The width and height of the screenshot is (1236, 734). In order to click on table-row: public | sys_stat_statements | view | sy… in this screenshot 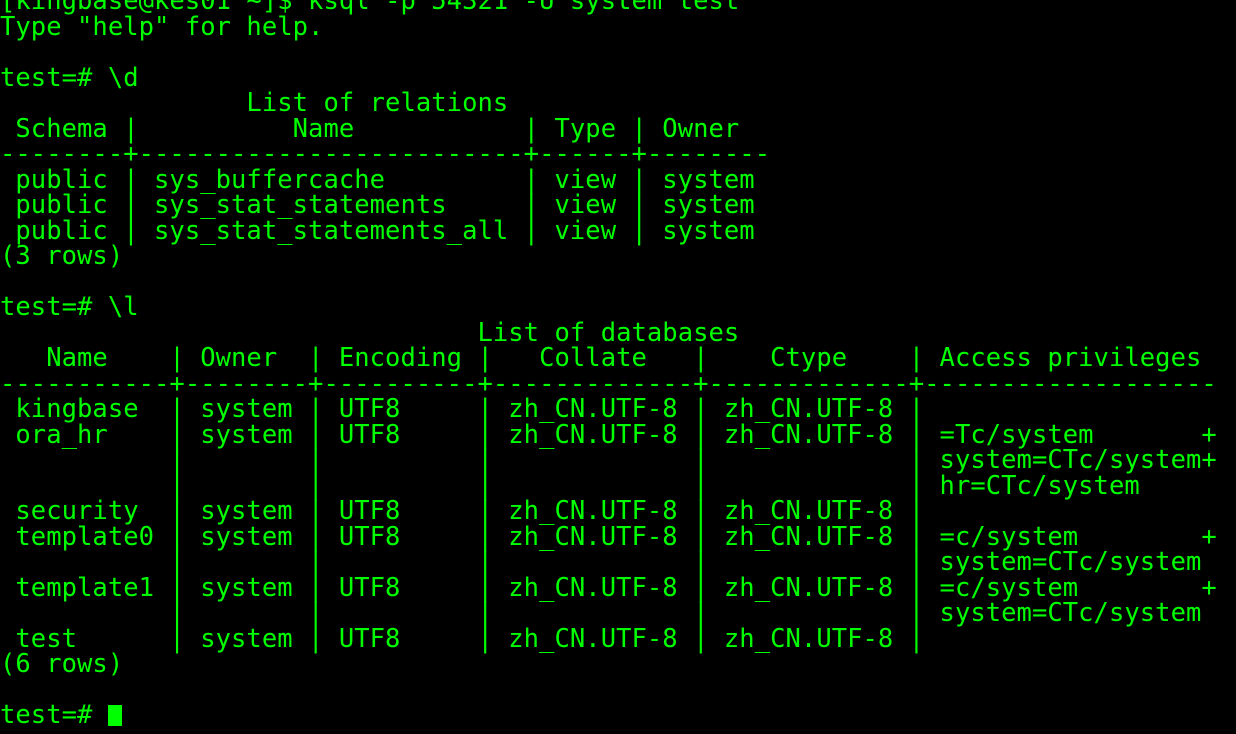, I will do `click(377, 205)`.